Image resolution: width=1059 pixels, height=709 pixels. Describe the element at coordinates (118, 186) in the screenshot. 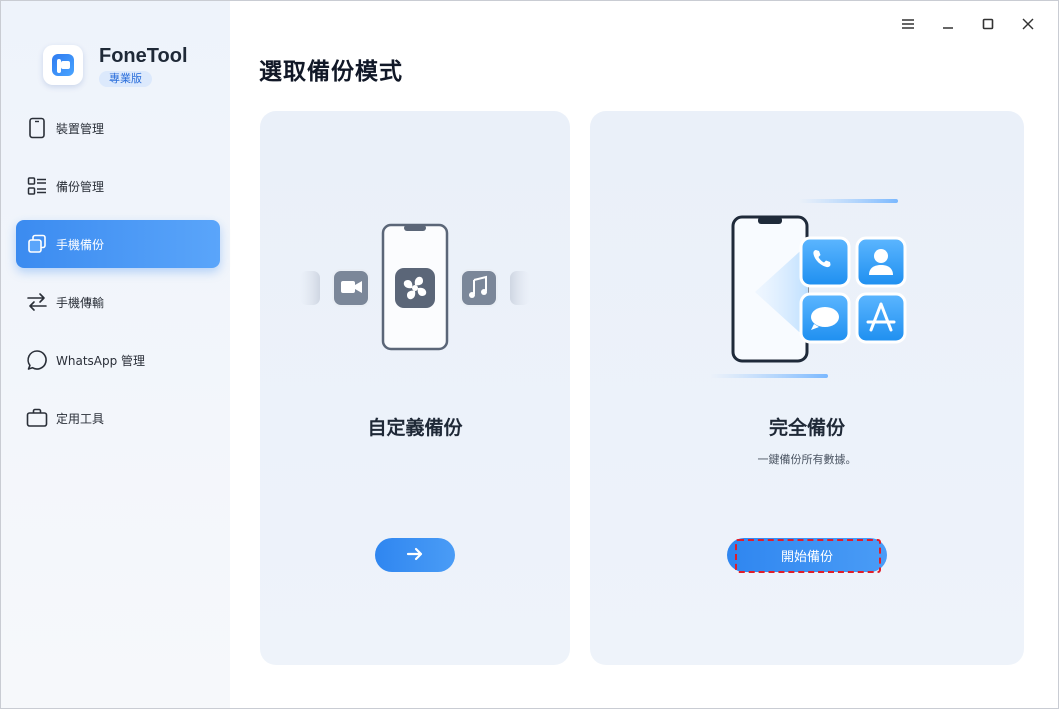

I see `sidebar-item-backup-manager: 備份管理` at that location.